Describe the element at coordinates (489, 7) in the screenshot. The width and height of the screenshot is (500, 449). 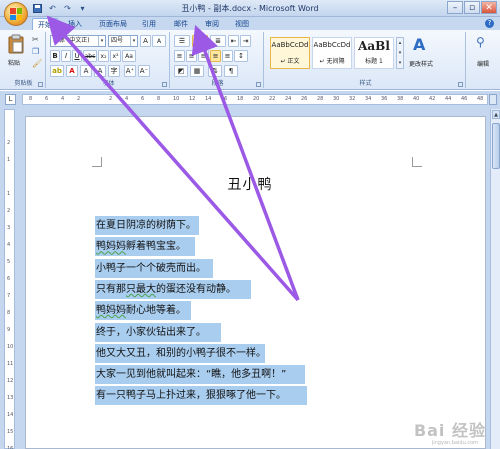
I see `close-button: ✕` at that location.